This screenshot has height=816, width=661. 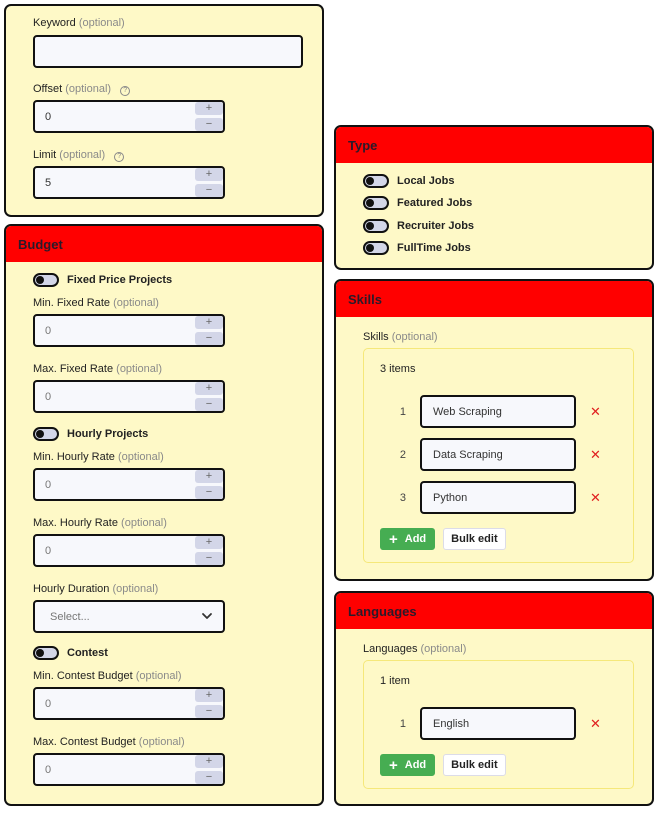 I want to click on local-jobs-toggle-row: Local Jobs, so click(x=408, y=181).